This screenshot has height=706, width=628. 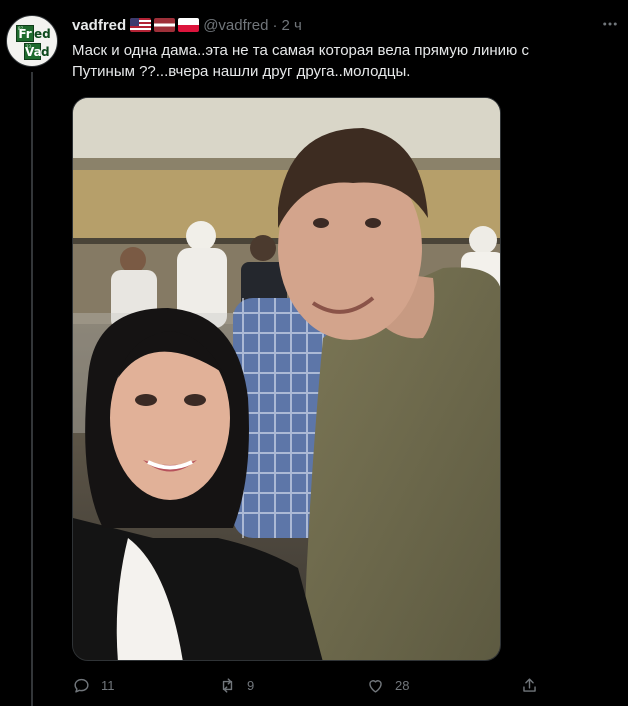 What do you see at coordinates (236, 685) in the screenshot?
I see `repost-button: 9` at bounding box center [236, 685].